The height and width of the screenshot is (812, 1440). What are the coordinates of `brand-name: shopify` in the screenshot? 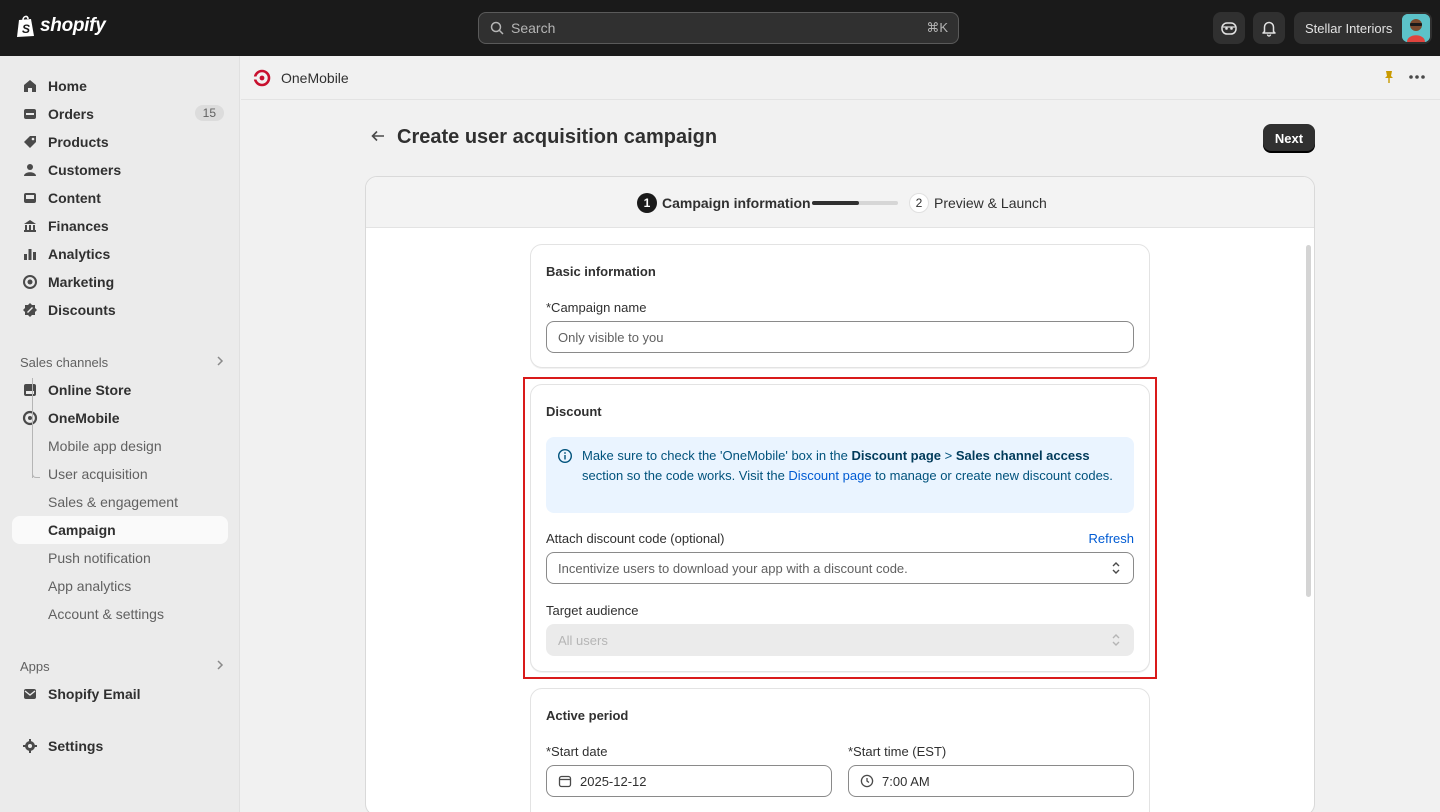 It's located at (73, 25).